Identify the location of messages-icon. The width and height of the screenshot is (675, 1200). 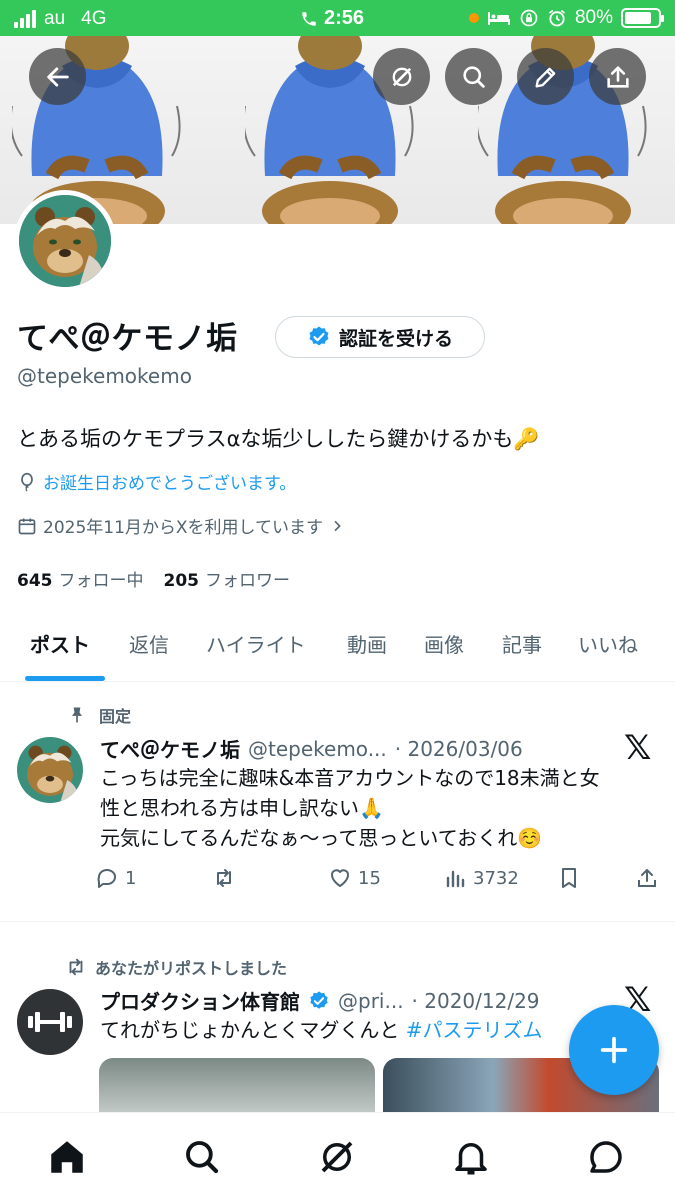
(606, 1157).